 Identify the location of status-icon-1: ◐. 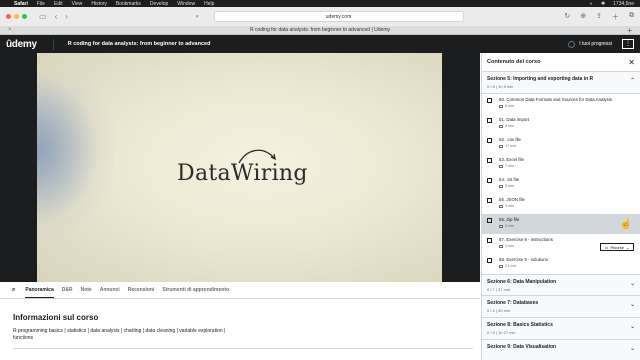
(591, 4).